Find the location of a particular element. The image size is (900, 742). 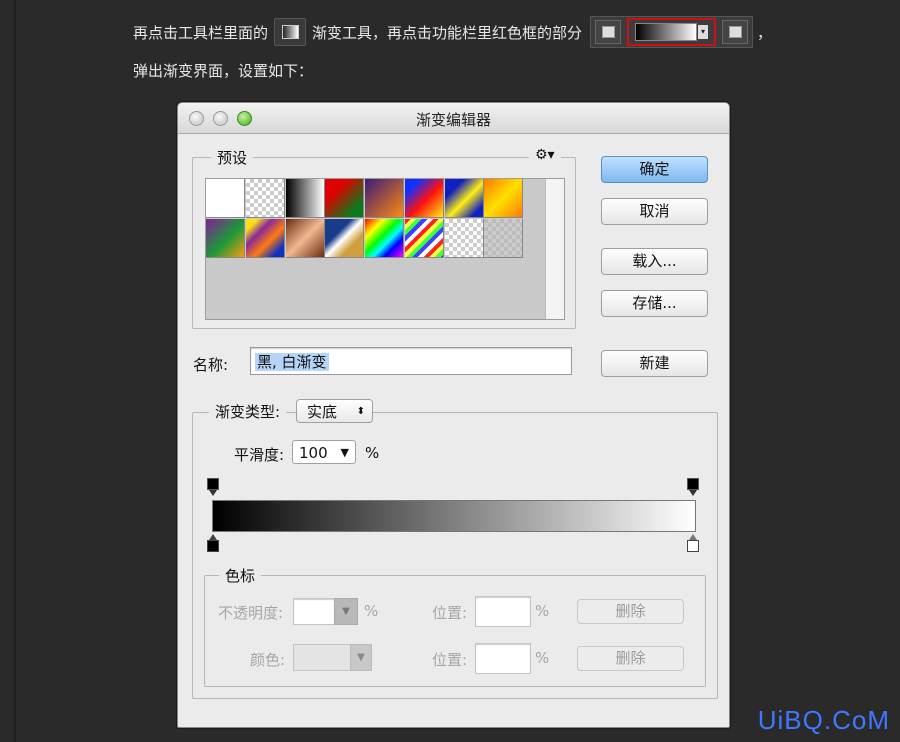

delete-color-stop-button: 删除 is located at coordinates (630, 658).